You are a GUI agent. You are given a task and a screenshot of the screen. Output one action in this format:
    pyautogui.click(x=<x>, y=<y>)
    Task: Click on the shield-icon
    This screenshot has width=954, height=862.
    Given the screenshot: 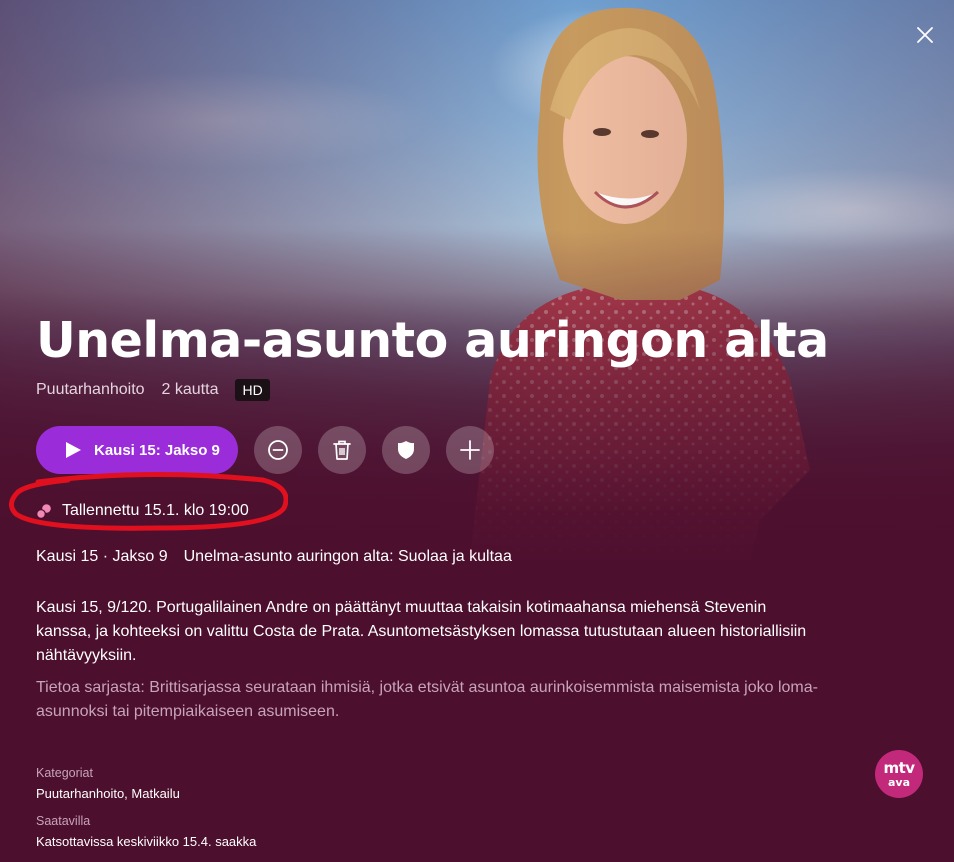 What is the action you would take?
    pyautogui.click(x=406, y=450)
    